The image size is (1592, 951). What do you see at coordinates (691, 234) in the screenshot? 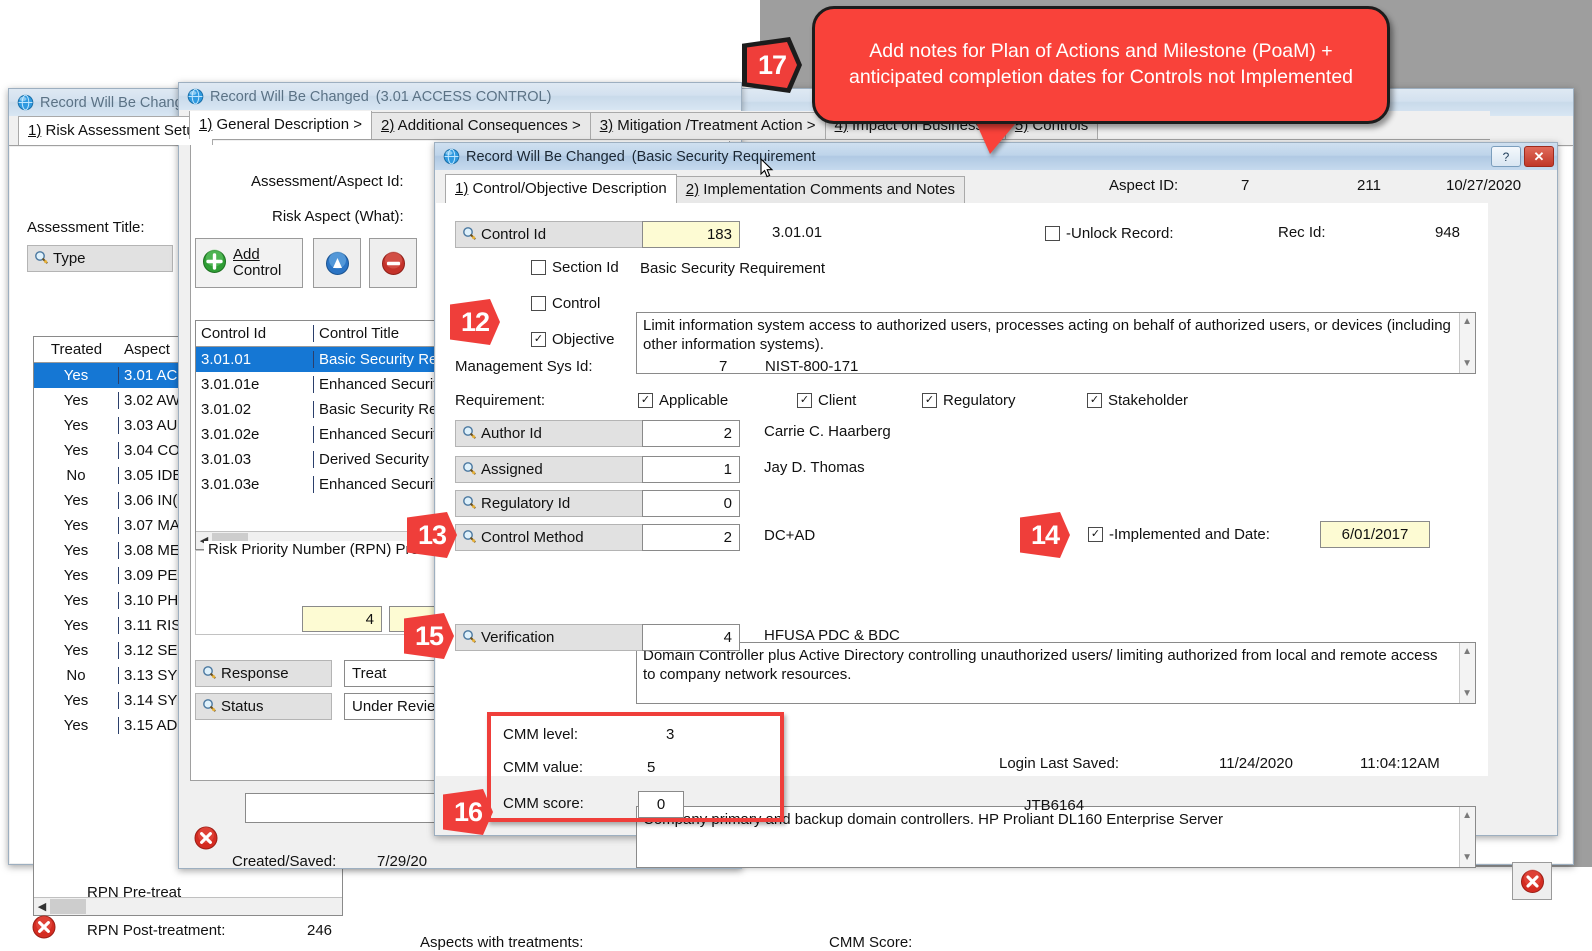
I see `control-id-value: 183` at bounding box center [691, 234].